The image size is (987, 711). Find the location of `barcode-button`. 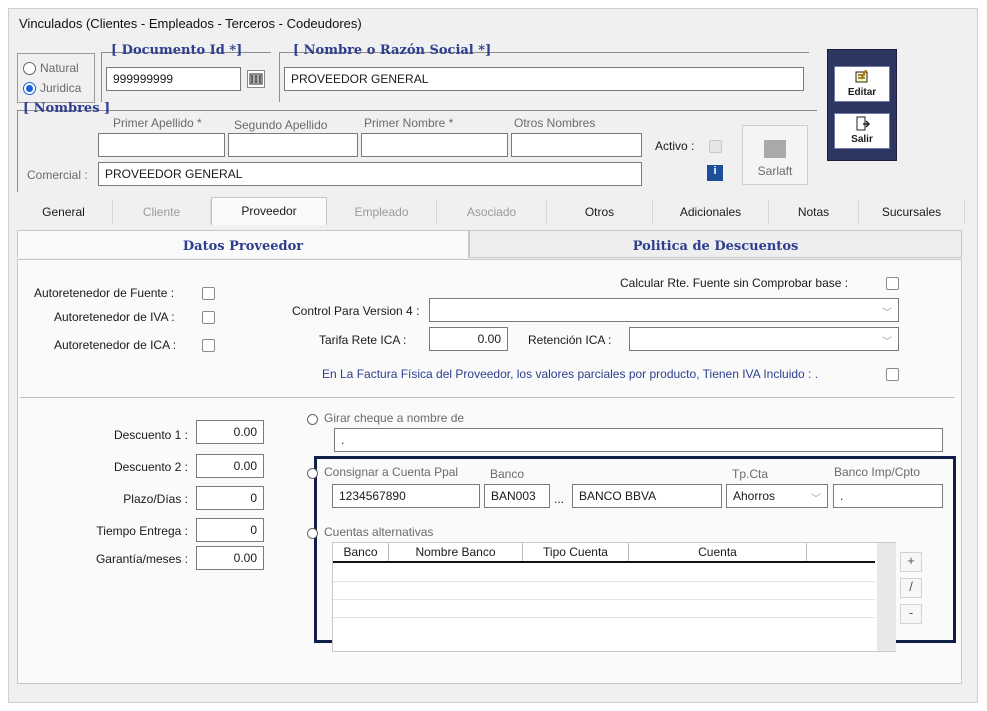

barcode-button is located at coordinates (256, 79).